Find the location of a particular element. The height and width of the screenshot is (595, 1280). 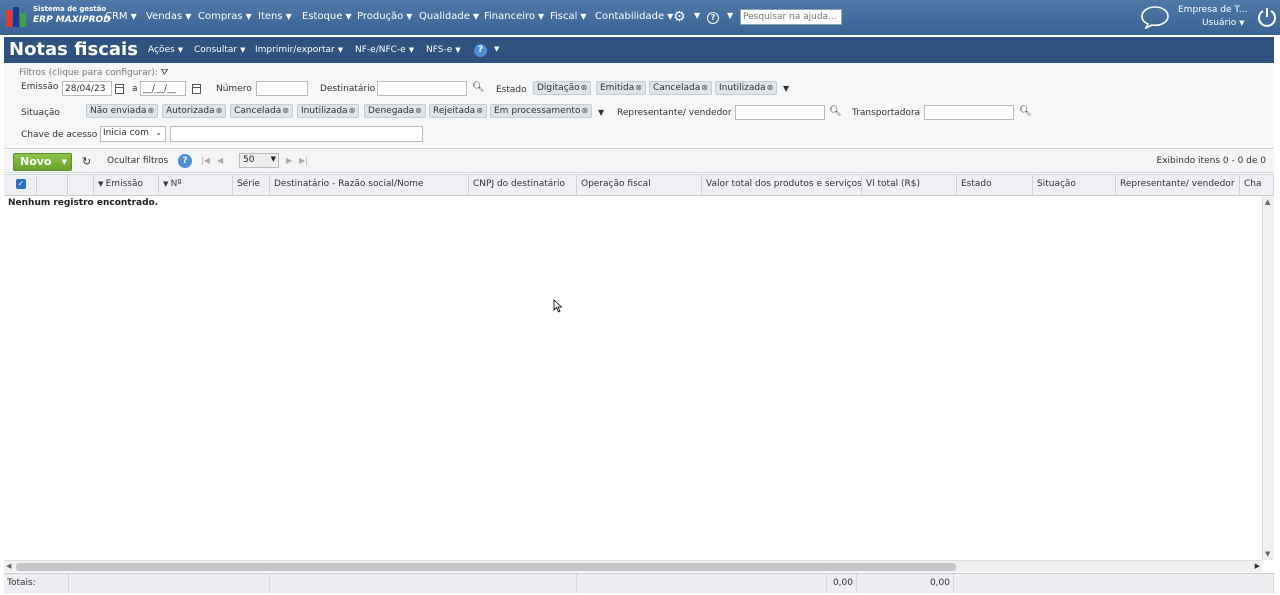

nav-financeiro: Financeiro ▼ is located at coordinates (514, 16).